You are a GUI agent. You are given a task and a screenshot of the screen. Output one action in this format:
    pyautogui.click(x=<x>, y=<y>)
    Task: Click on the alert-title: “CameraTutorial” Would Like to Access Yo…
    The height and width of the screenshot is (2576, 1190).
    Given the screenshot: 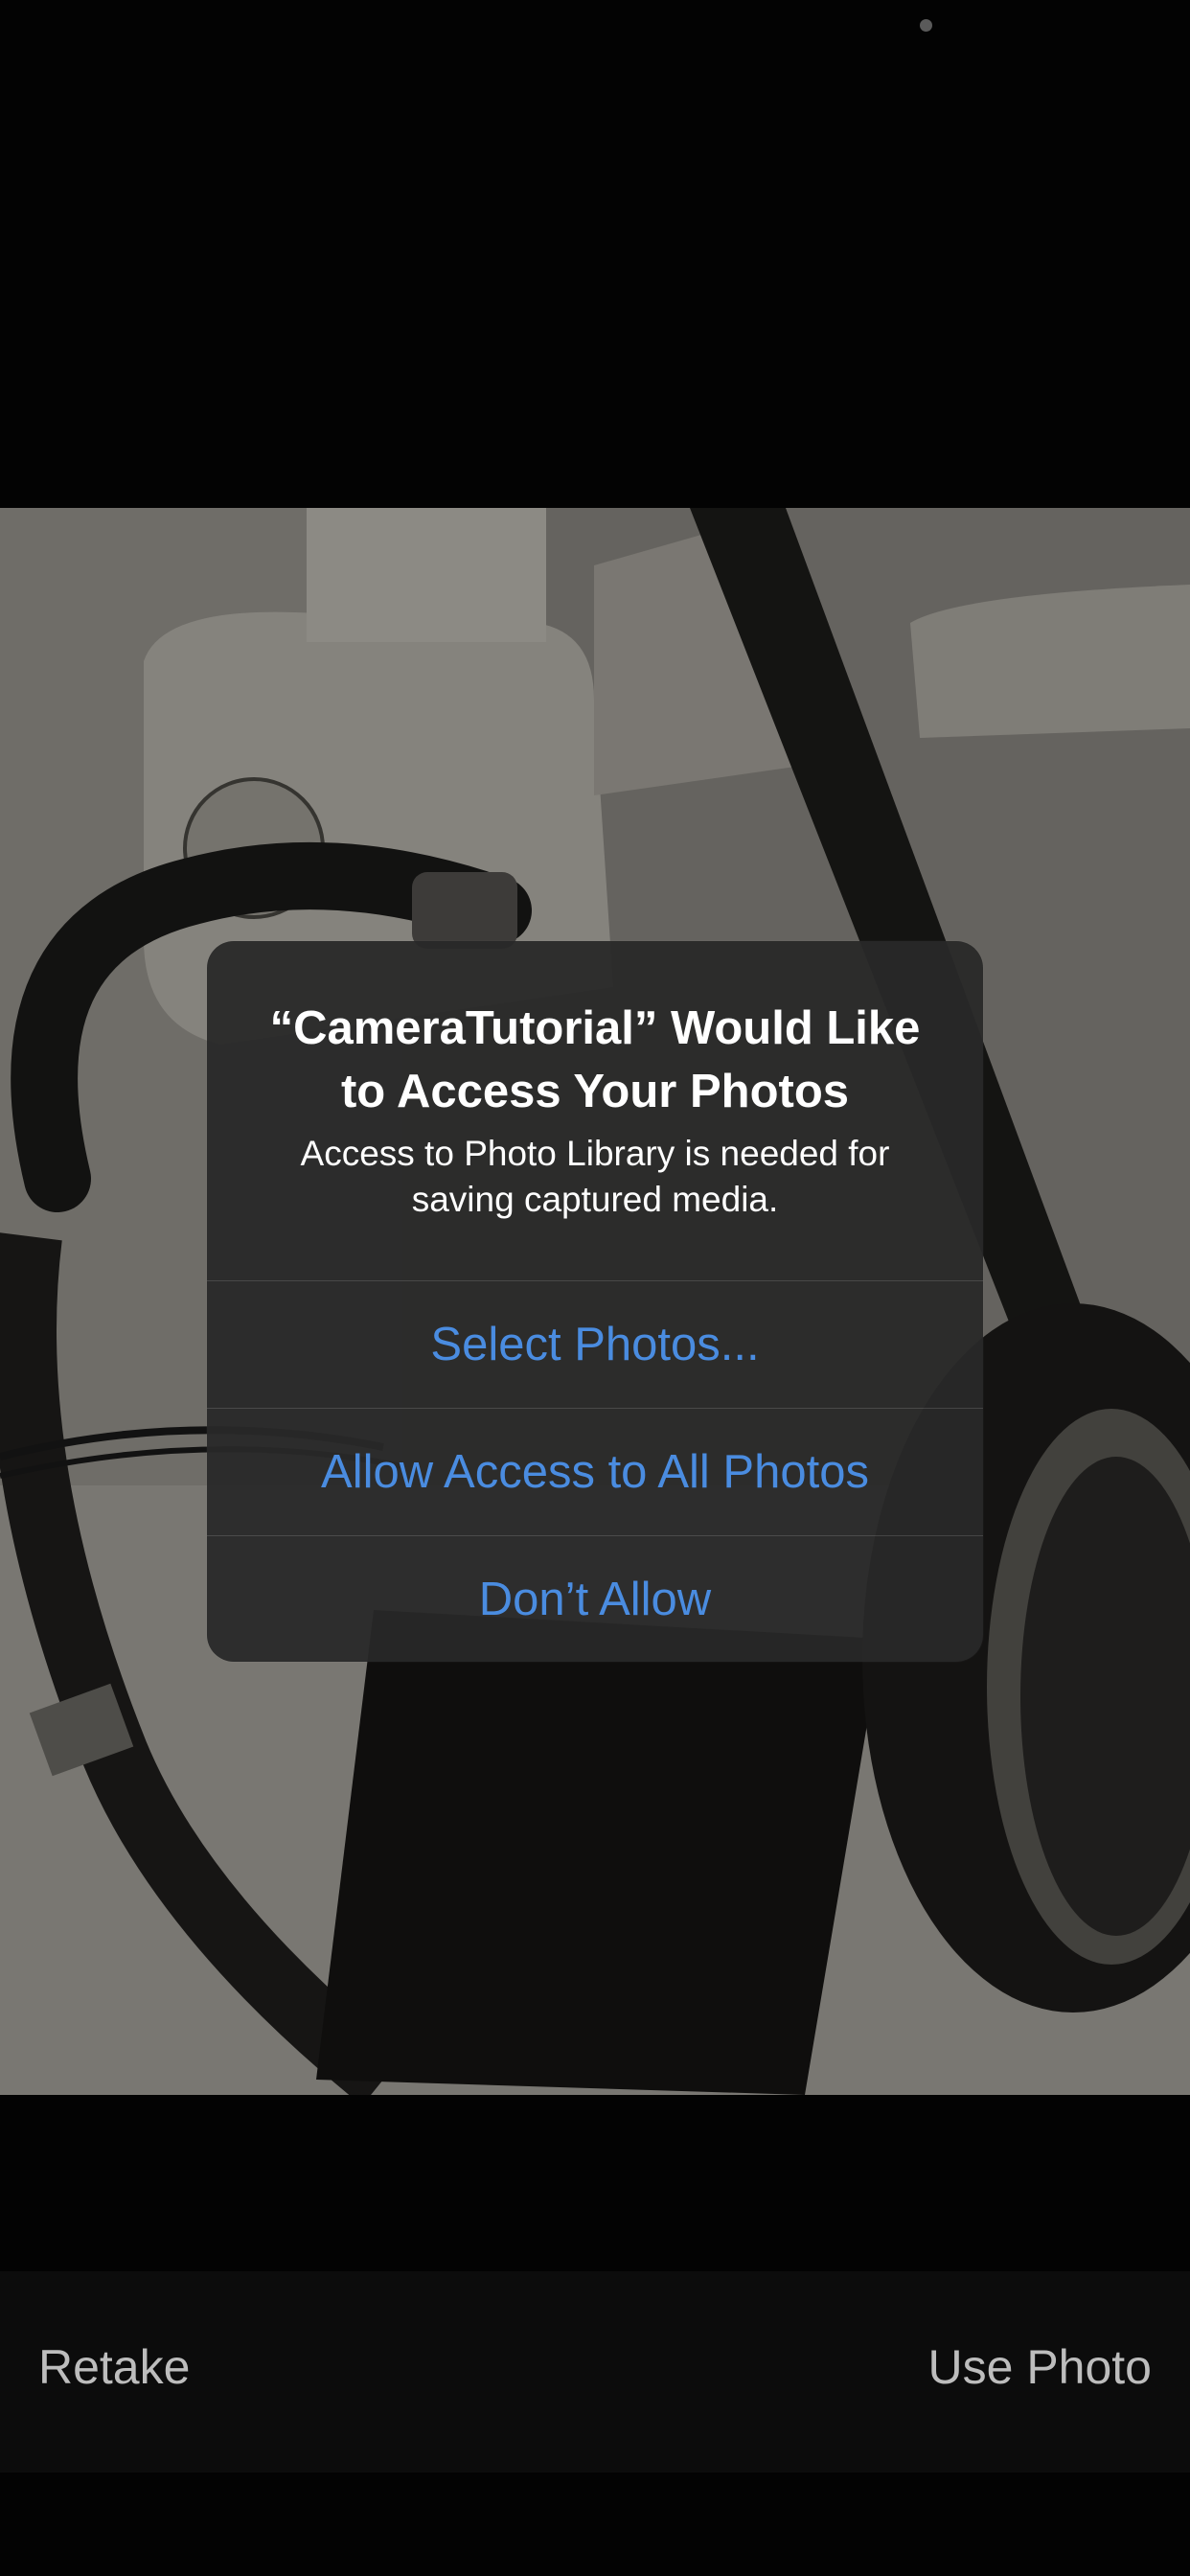 What is the action you would take?
    pyautogui.click(x=595, y=1059)
    